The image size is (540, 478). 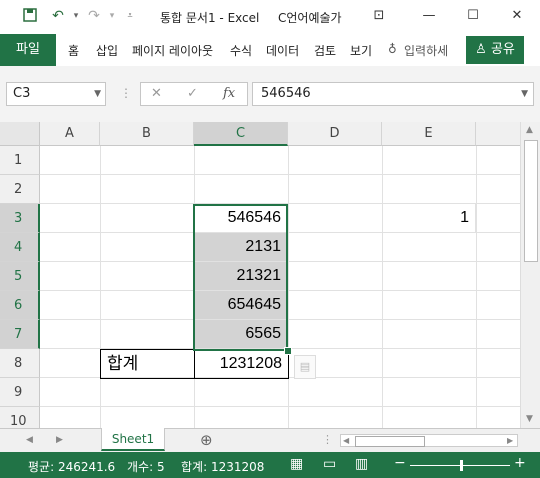 I want to click on ribbon-display-icon: ⊡, so click(x=379, y=16).